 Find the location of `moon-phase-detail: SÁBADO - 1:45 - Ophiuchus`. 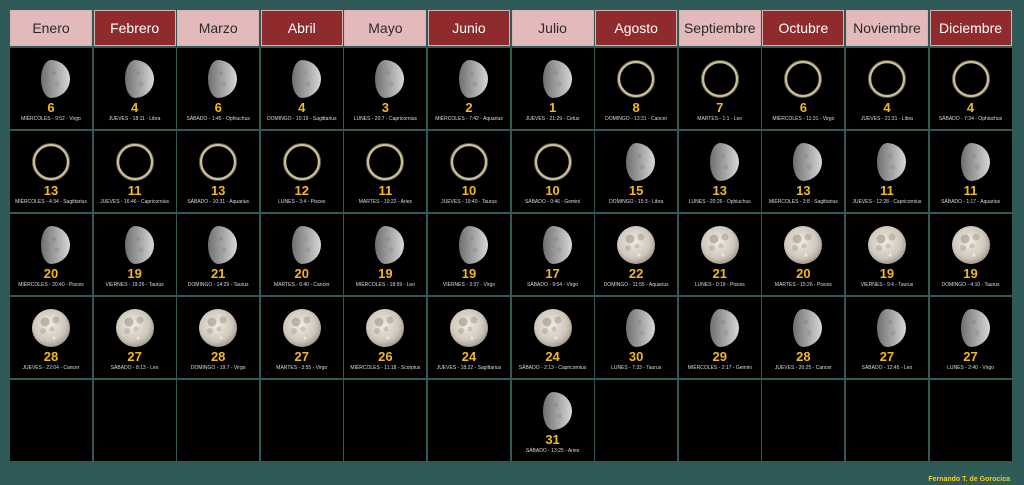

moon-phase-detail: SÁBADO - 1:45 - Ophiuchus is located at coordinates (218, 119).